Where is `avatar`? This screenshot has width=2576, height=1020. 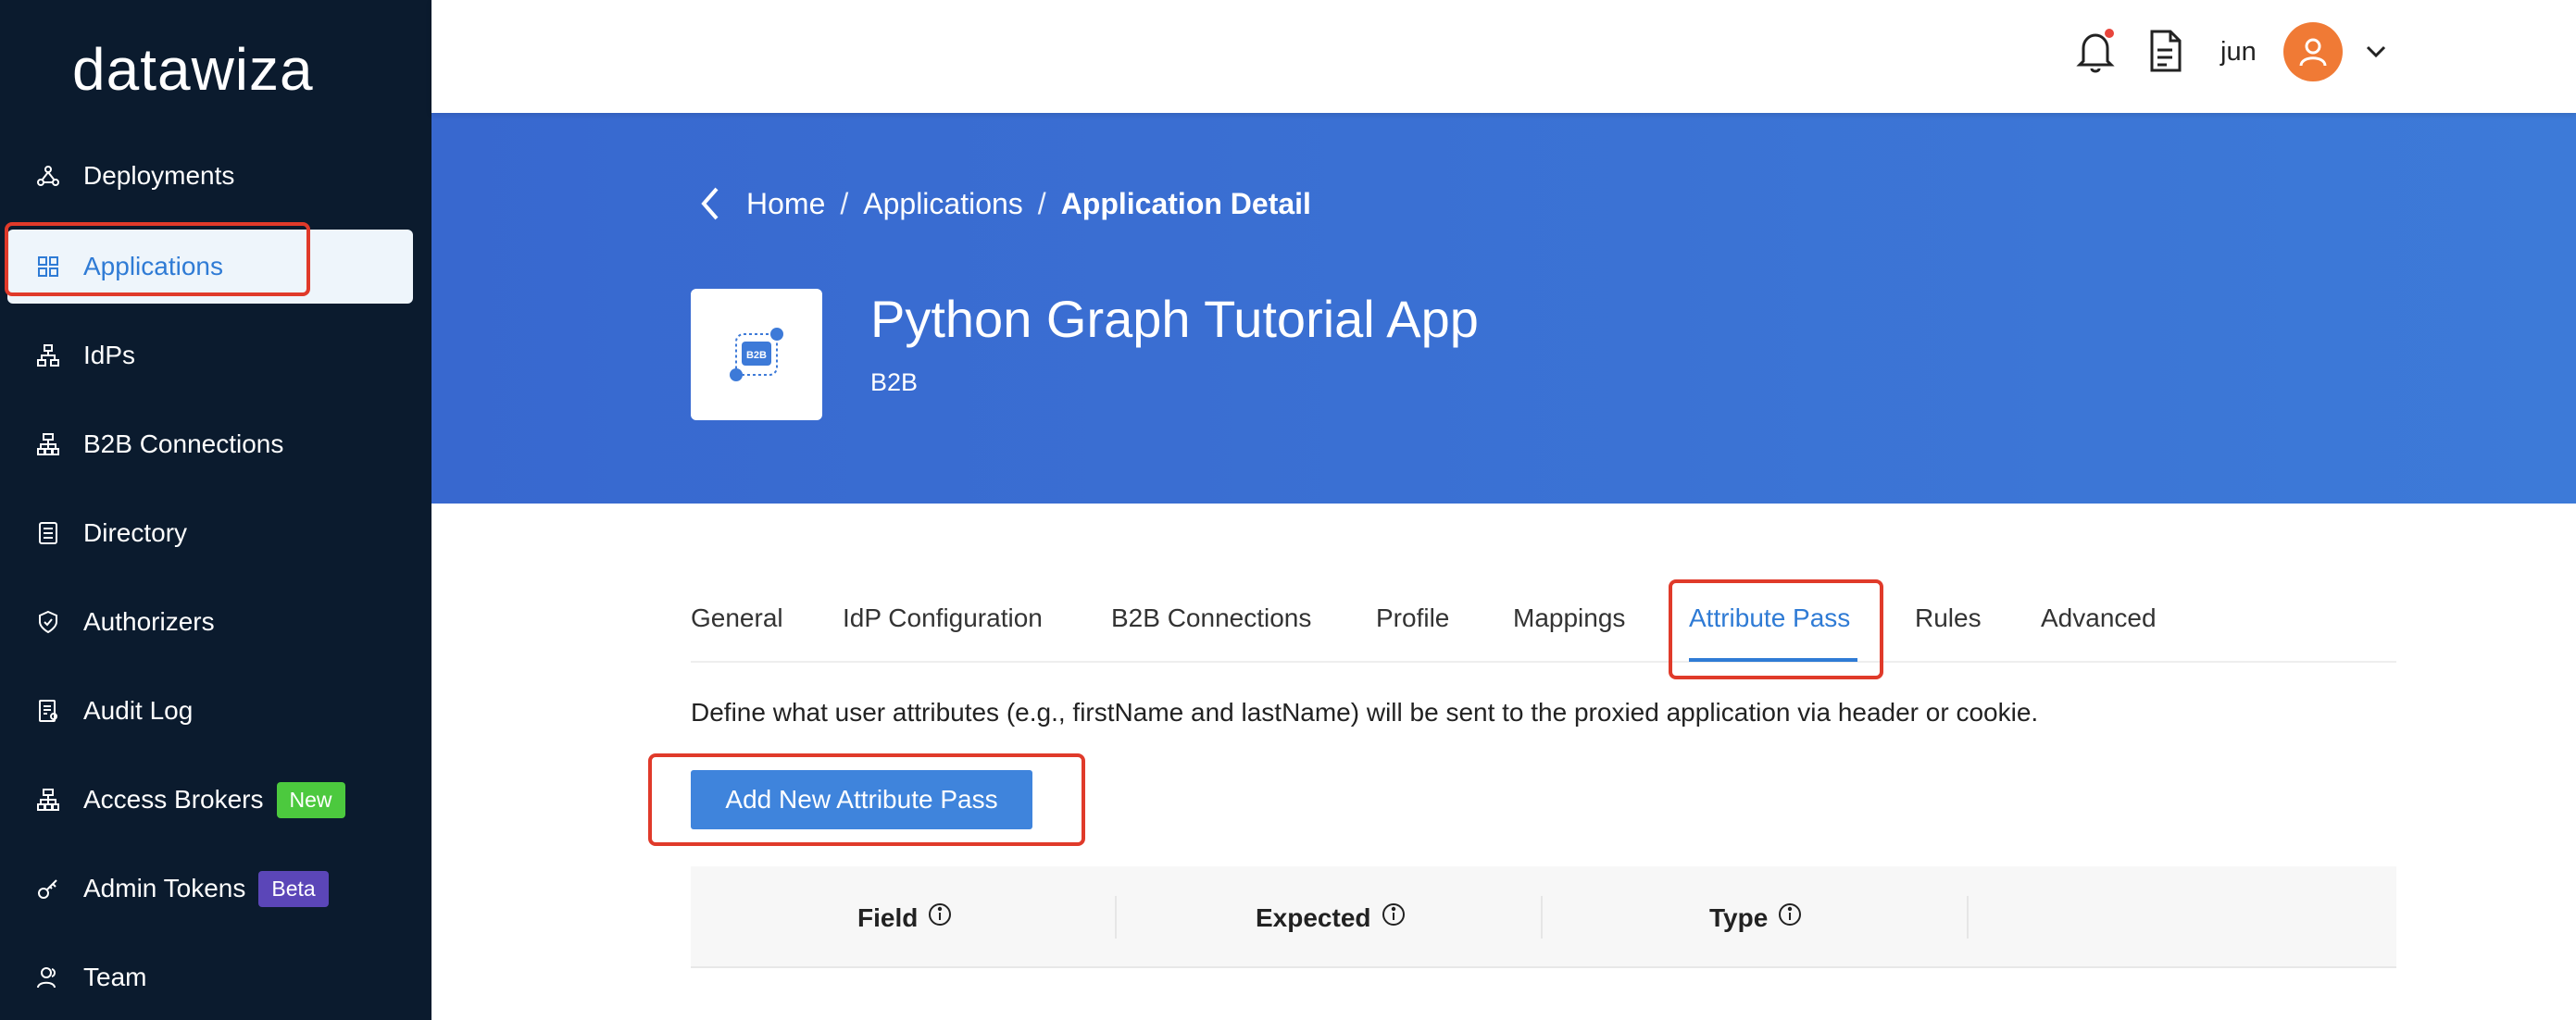
avatar is located at coordinates (2313, 51).